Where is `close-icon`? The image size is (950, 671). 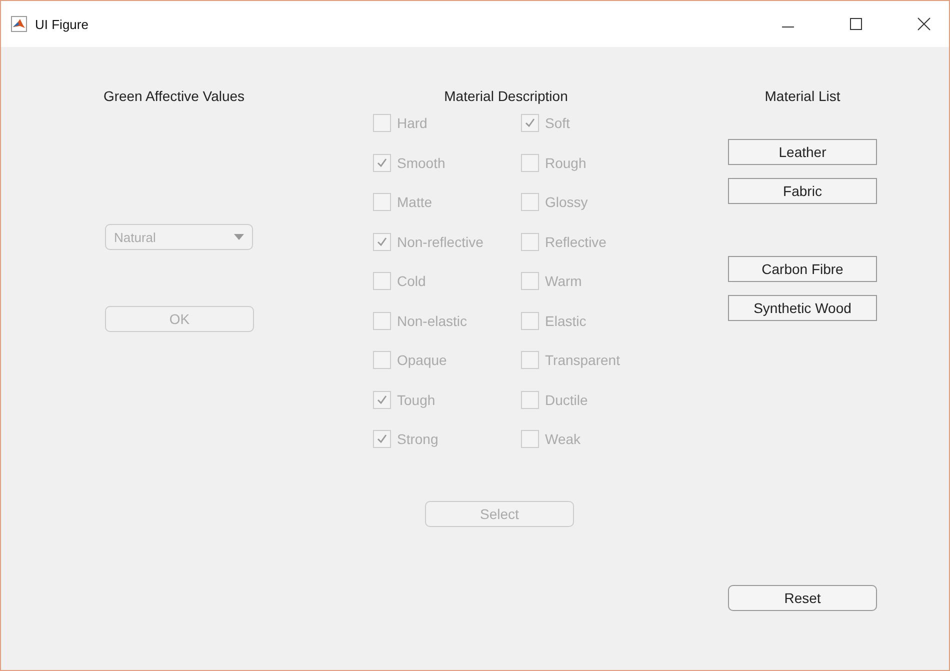 close-icon is located at coordinates (924, 24).